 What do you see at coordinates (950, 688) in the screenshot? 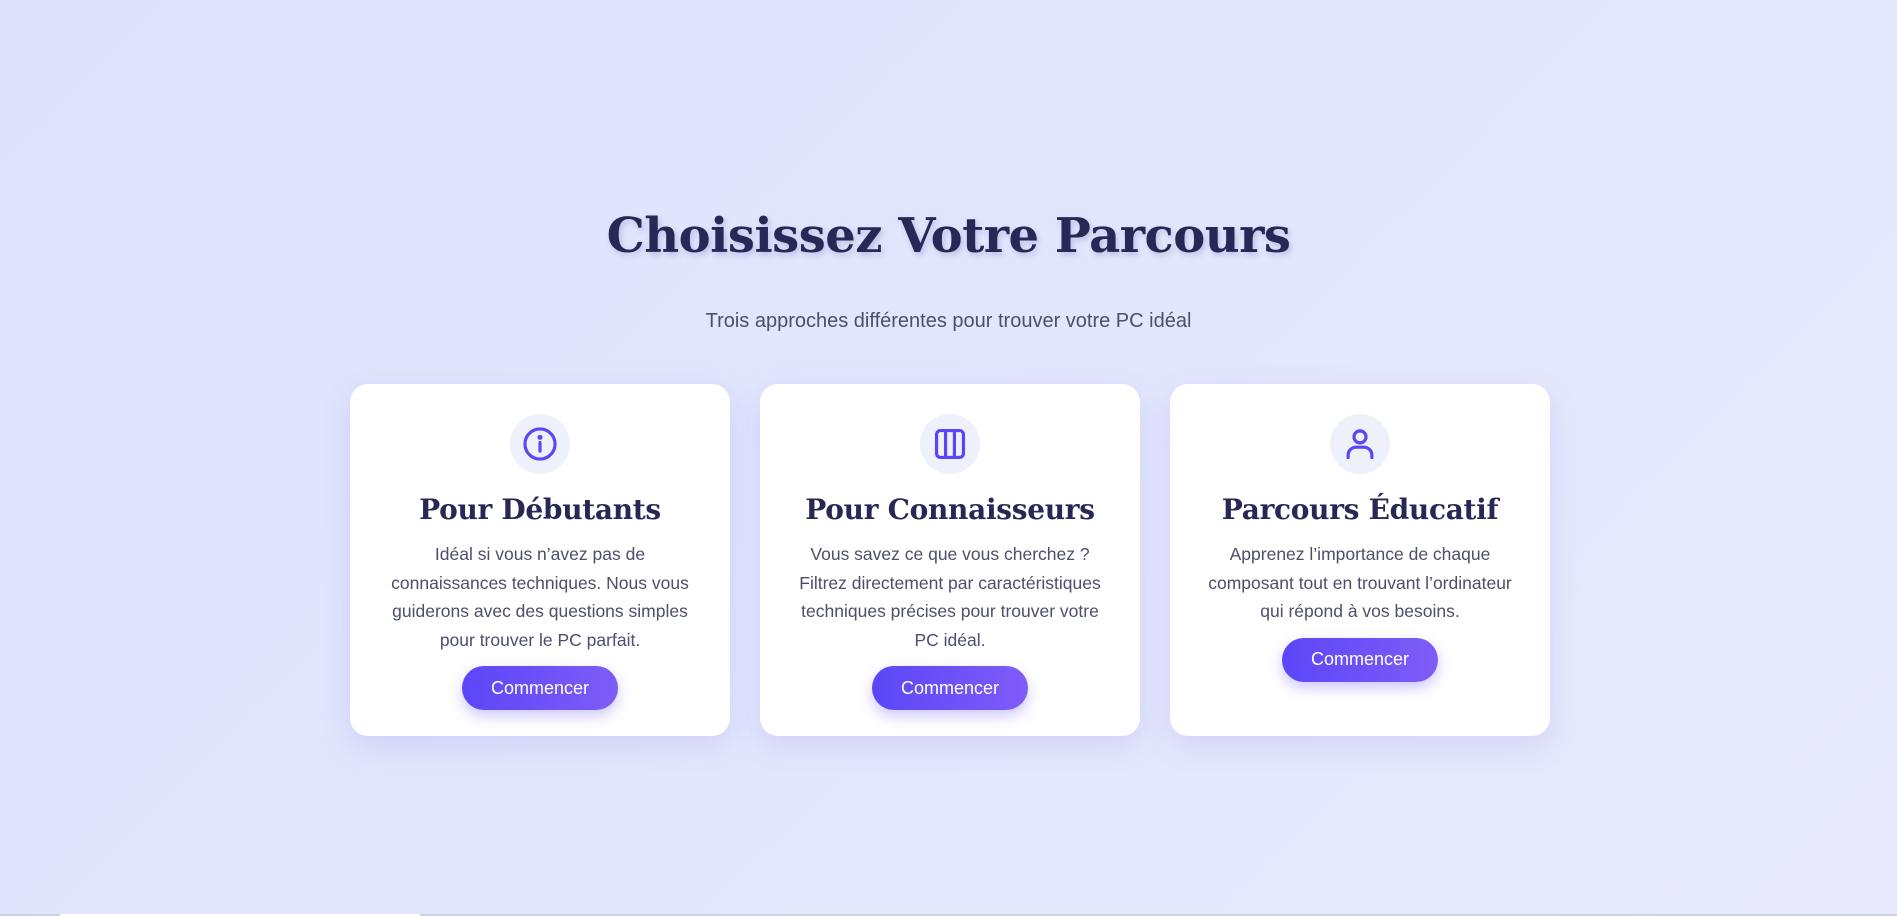
I see `start-experts-button: Commencer` at bounding box center [950, 688].